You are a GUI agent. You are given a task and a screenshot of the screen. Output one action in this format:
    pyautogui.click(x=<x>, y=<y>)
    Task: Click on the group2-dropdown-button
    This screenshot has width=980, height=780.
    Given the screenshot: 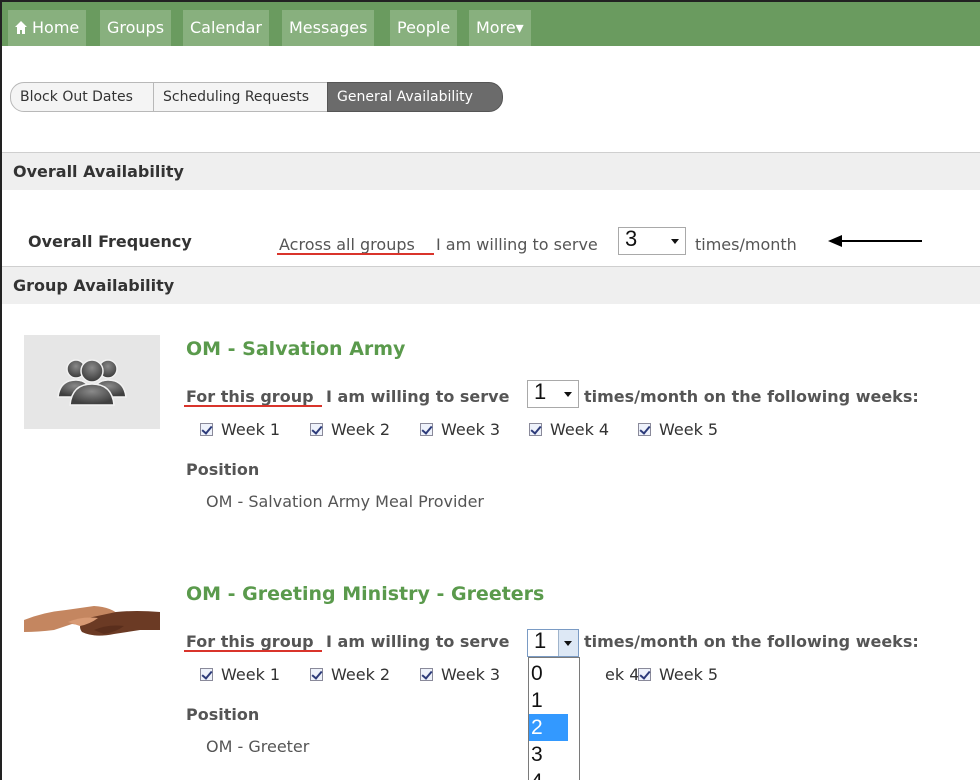 What is the action you would take?
    pyautogui.click(x=568, y=643)
    